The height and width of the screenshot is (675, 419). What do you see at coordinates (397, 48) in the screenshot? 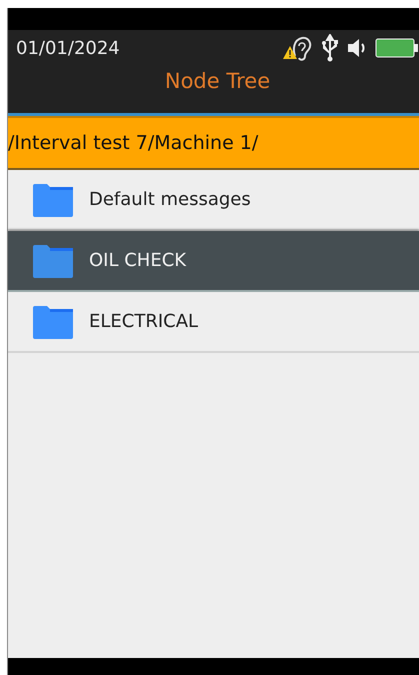
I see `battery-icon` at bounding box center [397, 48].